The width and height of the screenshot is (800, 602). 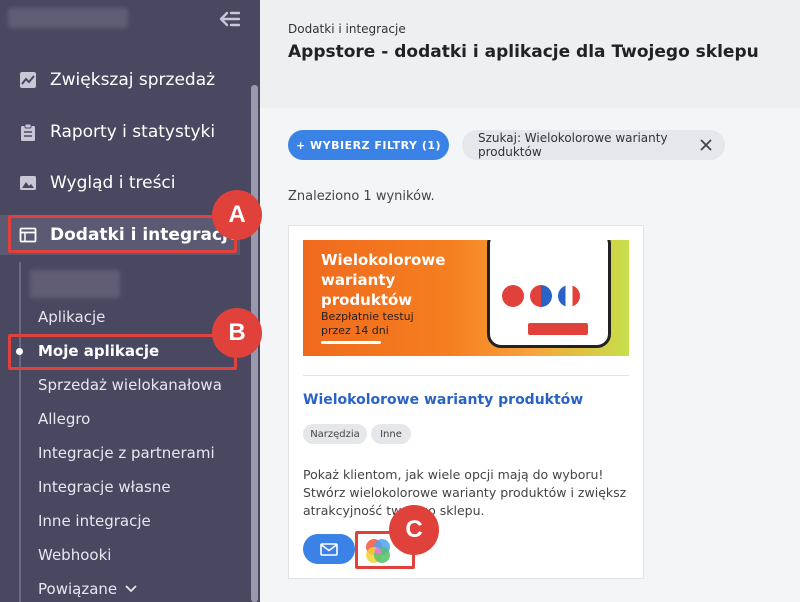 I want to click on submenu-item-powiazane: Powiązane, so click(x=87, y=589).